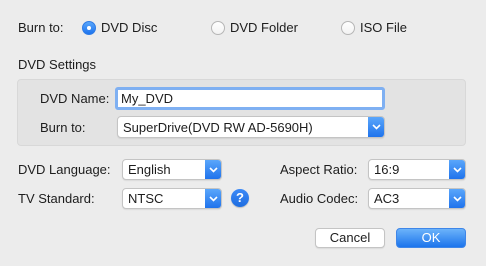  What do you see at coordinates (319, 169) in the screenshot?
I see `aspect-ratio-label: Aspect Ratio:` at bounding box center [319, 169].